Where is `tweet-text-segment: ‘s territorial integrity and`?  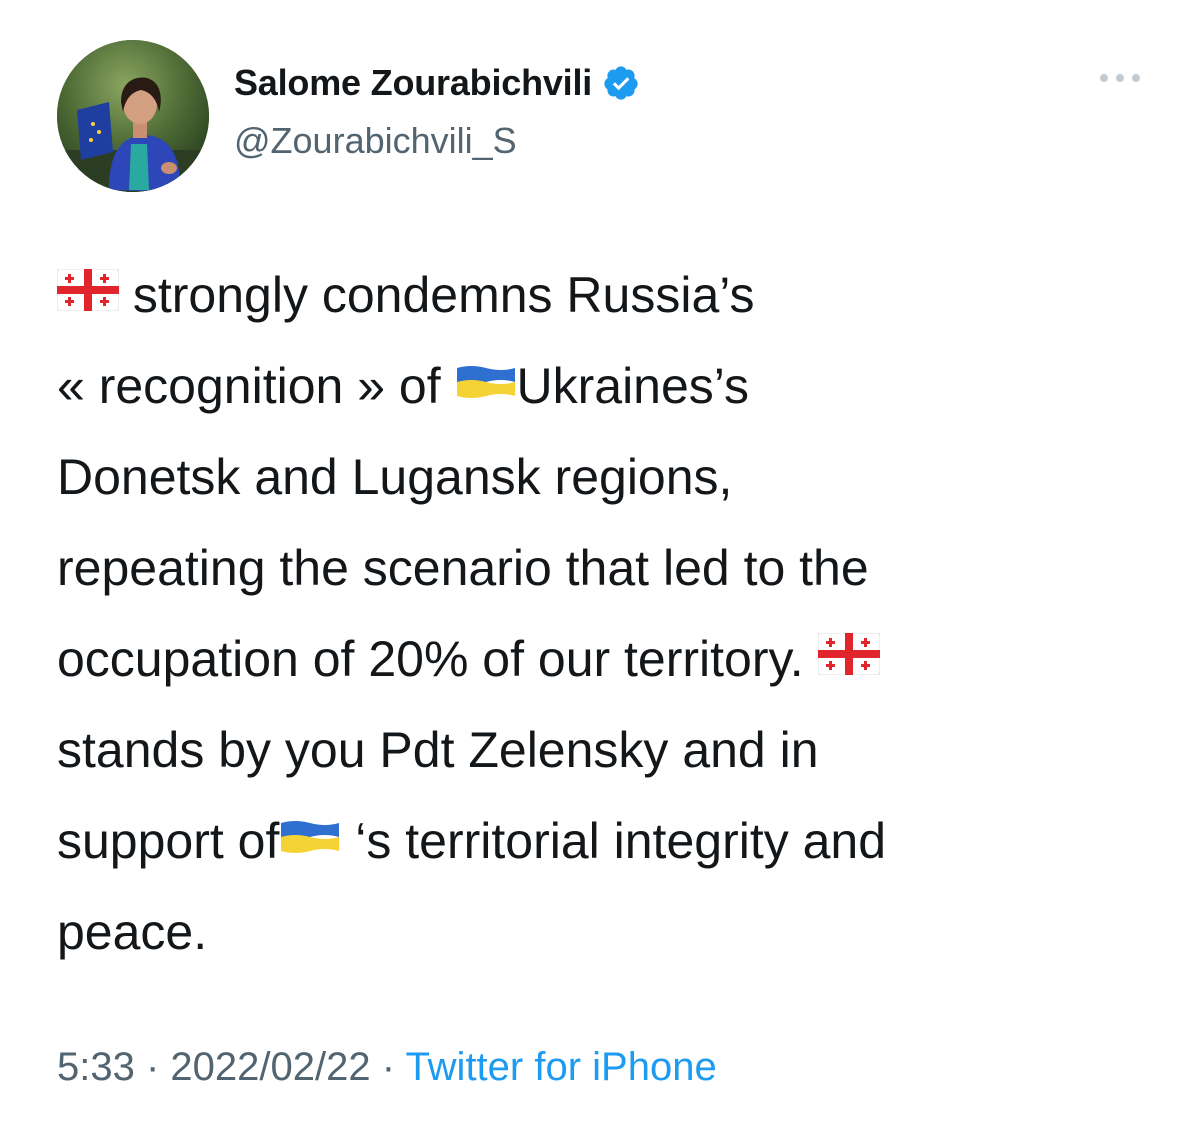 tweet-text-segment: ‘s territorial integrity and is located at coordinates (614, 841).